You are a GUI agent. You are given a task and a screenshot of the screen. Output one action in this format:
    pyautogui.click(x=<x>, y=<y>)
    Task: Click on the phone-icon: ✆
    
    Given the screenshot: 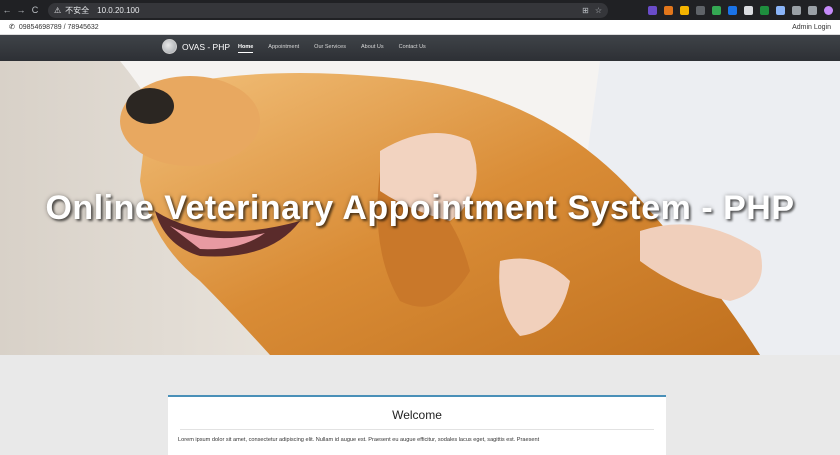 What is the action you would take?
    pyautogui.click(x=12, y=27)
    